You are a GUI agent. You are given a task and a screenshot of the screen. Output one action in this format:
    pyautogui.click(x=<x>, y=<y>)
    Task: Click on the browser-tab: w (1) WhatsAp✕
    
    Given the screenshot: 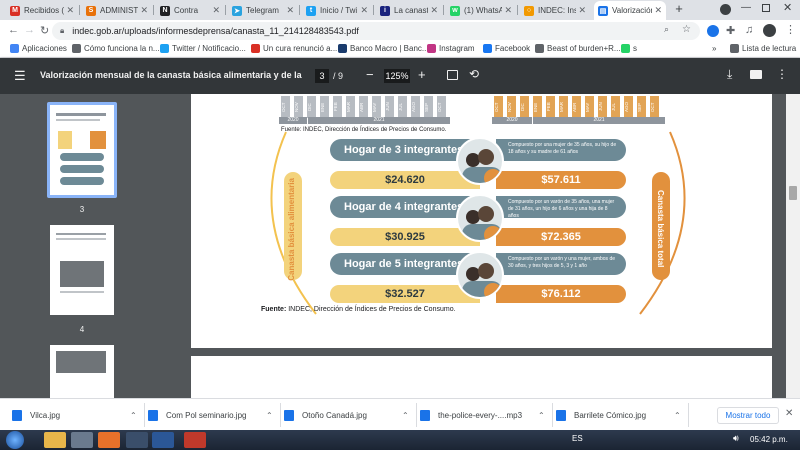 What is the action you would take?
    pyautogui.click(x=481, y=10)
    